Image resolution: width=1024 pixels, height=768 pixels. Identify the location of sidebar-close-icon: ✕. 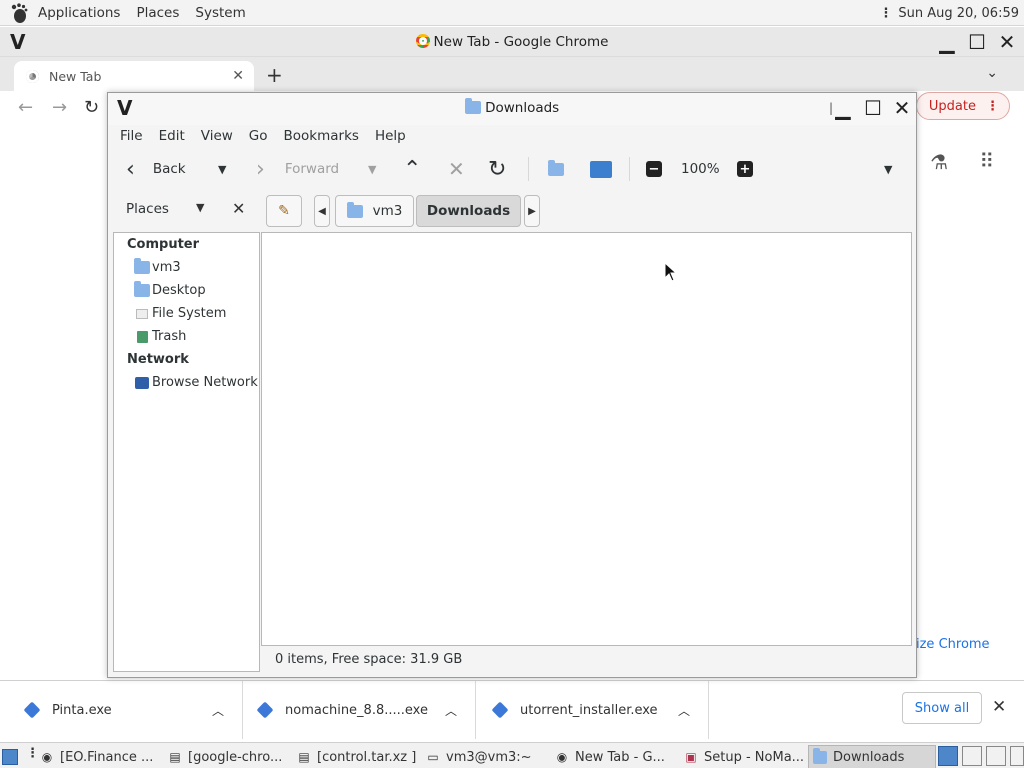
(238, 208).